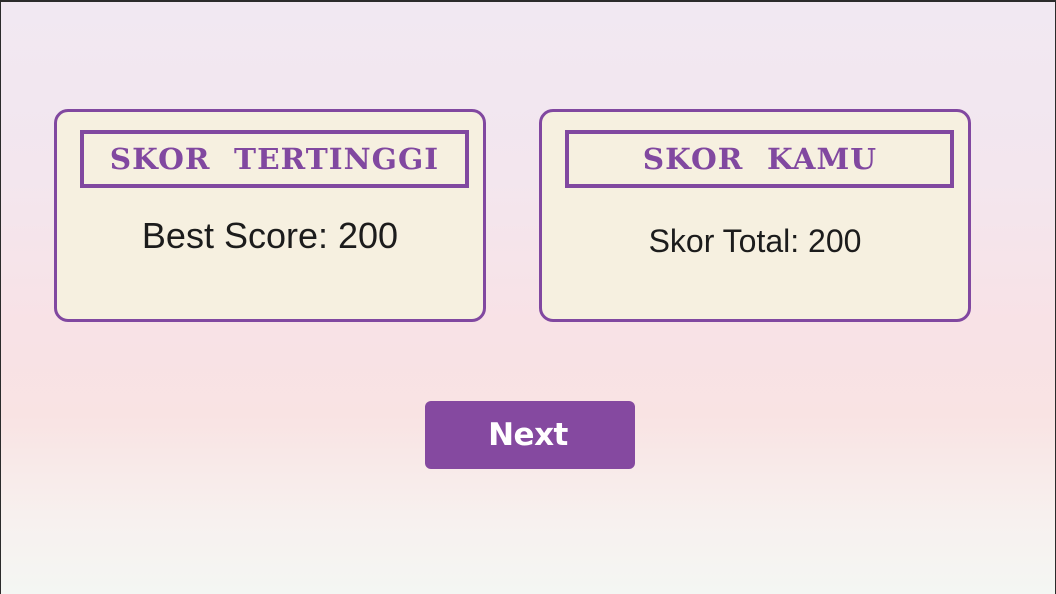  What do you see at coordinates (755, 215) in the screenshot?
I see `your-score-card: SKOR KAMU Skor Total: 200` at bounding box center [755, 215].